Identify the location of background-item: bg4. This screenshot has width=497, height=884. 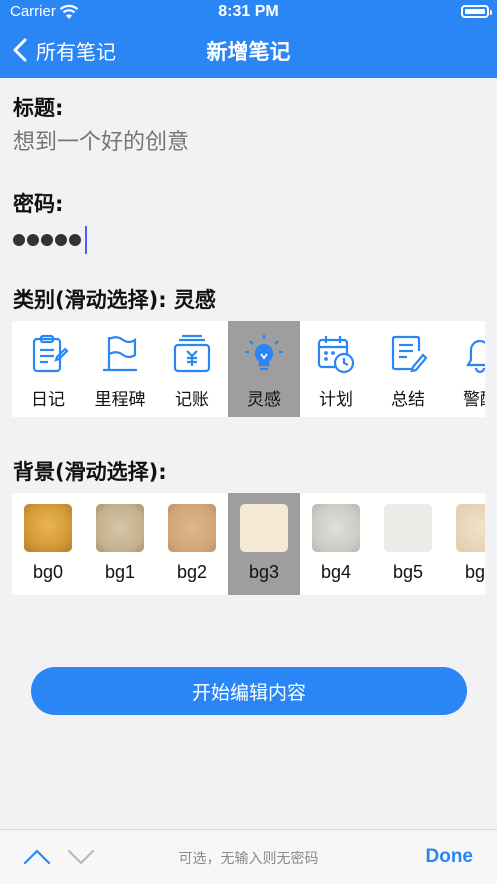
(336, 544).